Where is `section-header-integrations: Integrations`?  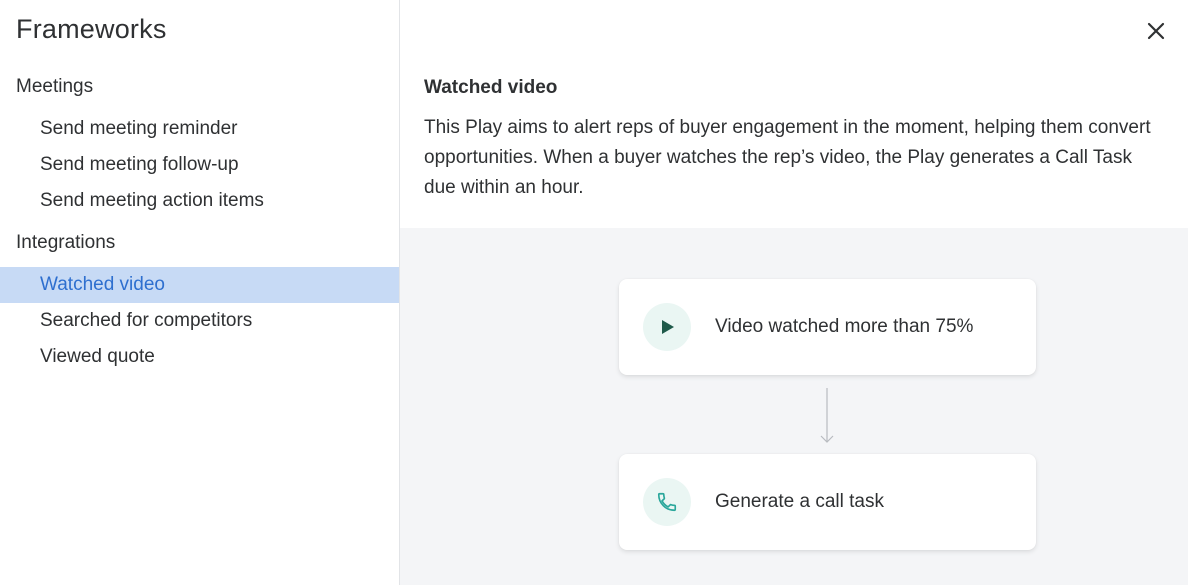
section-header-integrations: Integrations is located at coordinates (66, 242).